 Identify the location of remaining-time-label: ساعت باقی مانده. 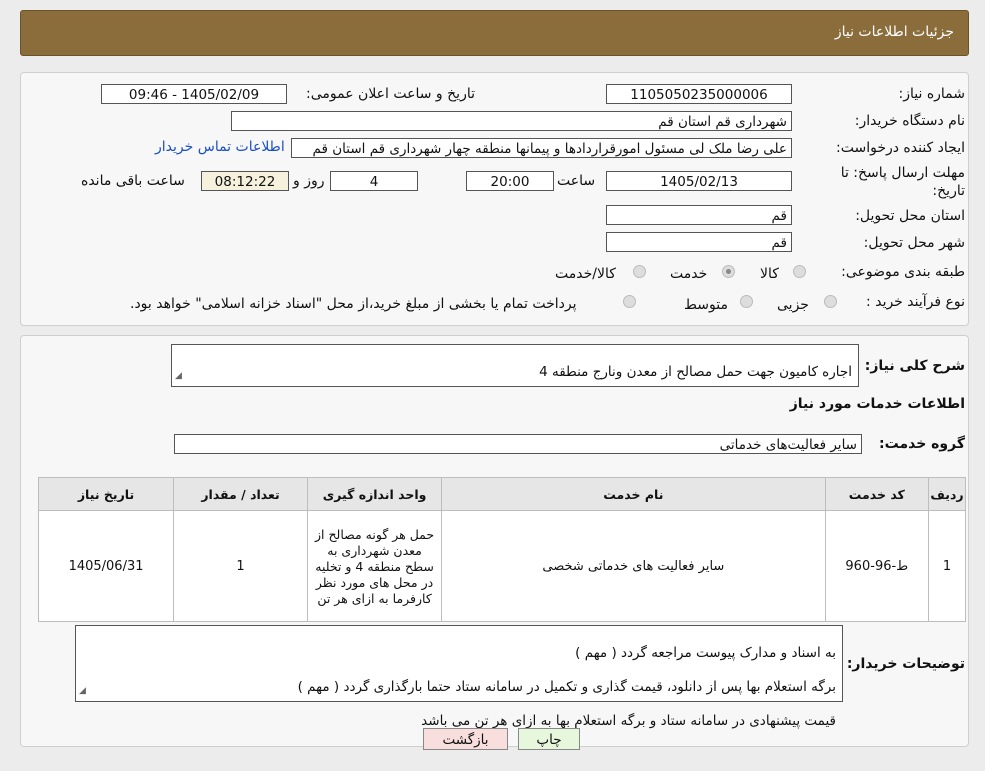
(133, 181).